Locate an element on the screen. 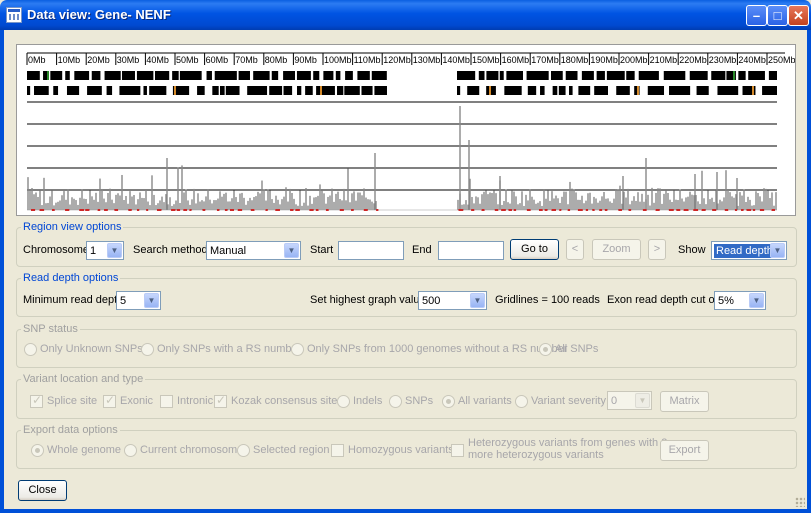 The image size is (811, 513). goto-button: Go to is located at coordinates (534, 249).